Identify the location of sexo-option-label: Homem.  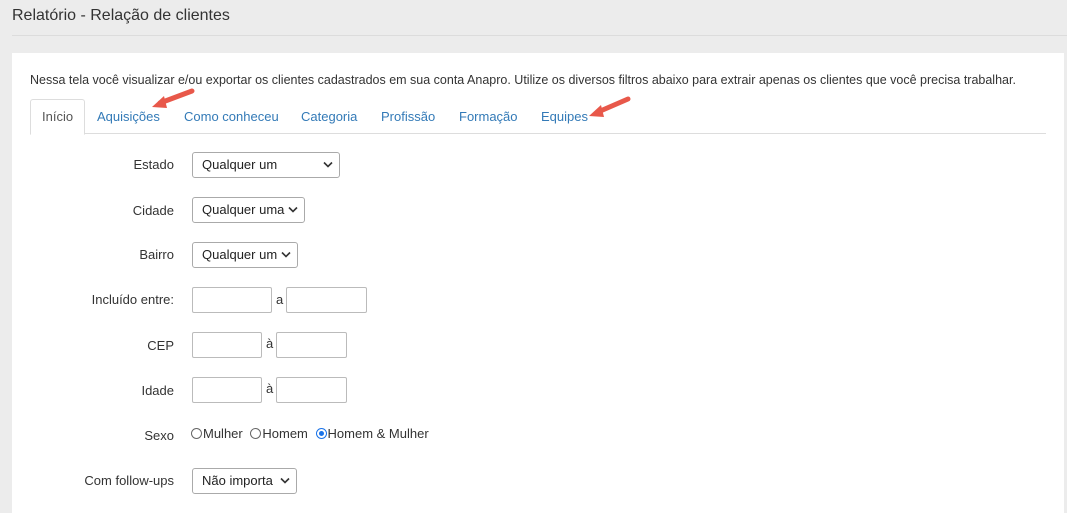
(285, 433).